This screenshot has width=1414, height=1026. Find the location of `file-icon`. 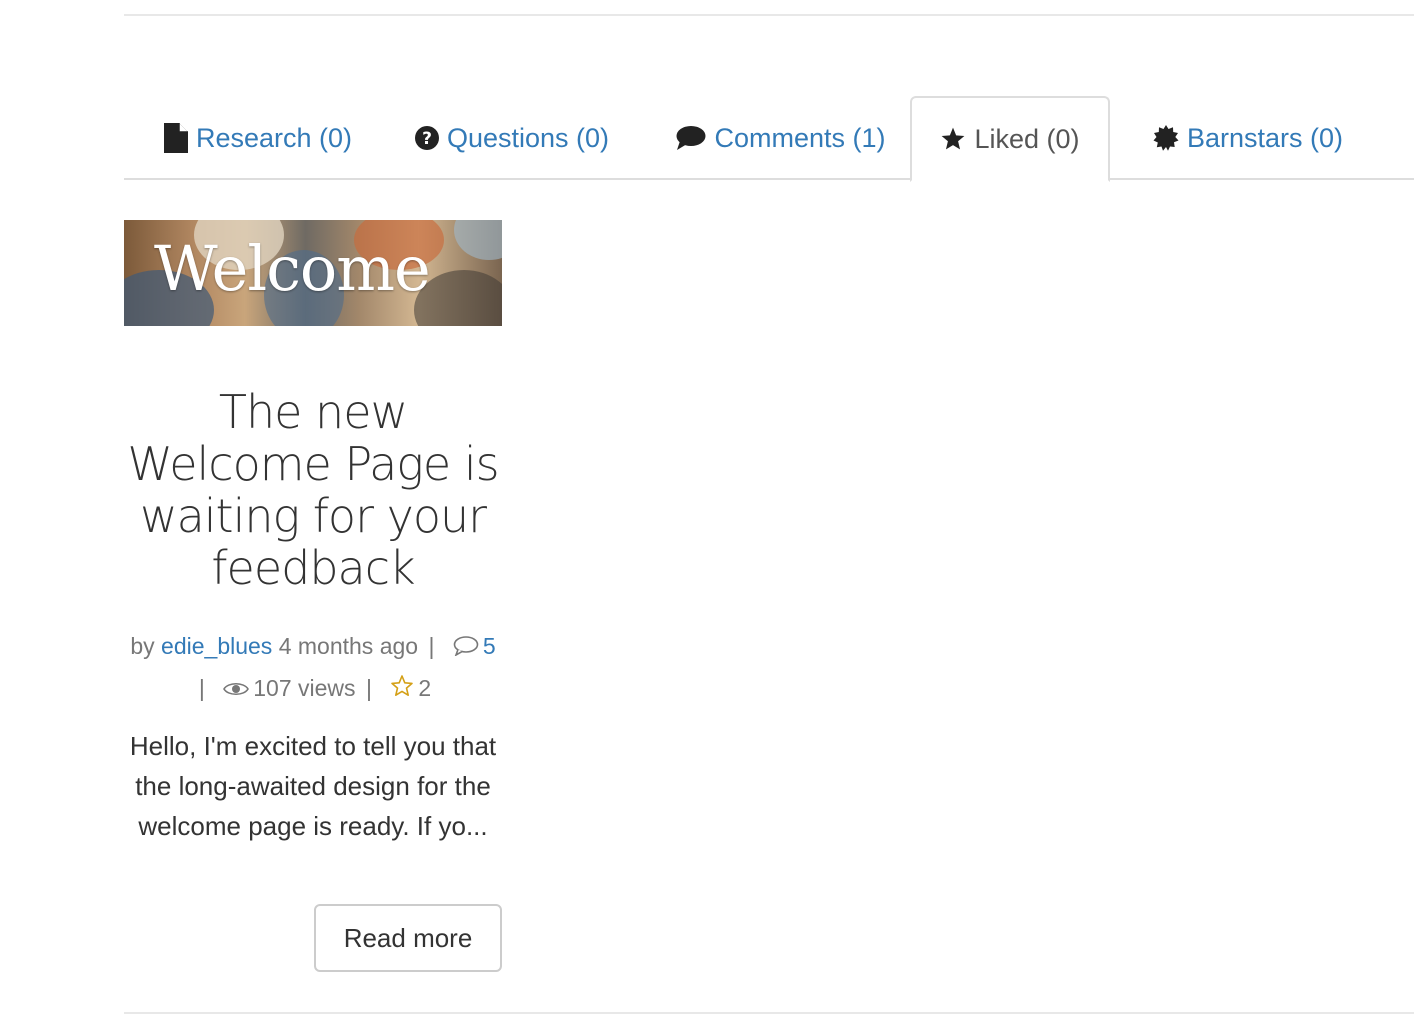

file-icon is located at coordinates (175, 138).